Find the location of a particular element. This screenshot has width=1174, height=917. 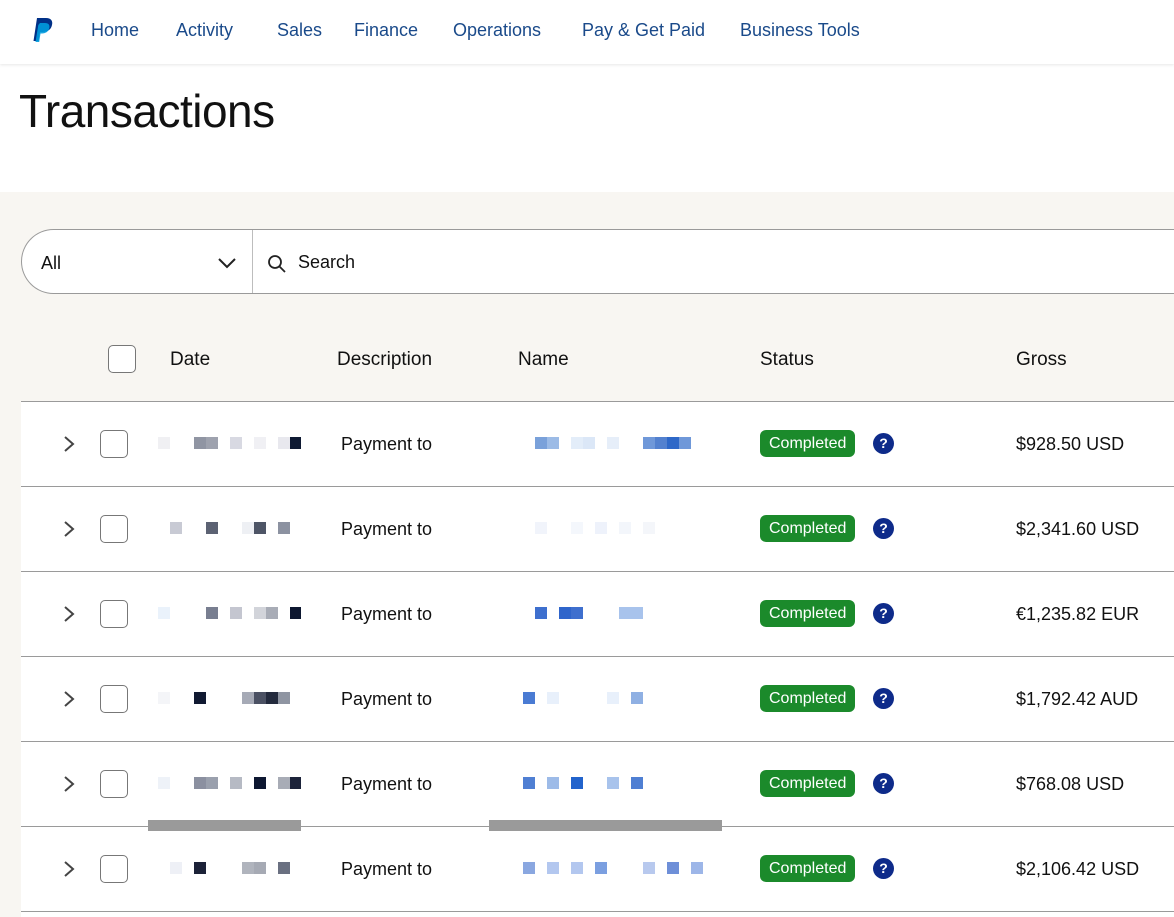

chevron-down-icon is located at coordinates (227, 263).